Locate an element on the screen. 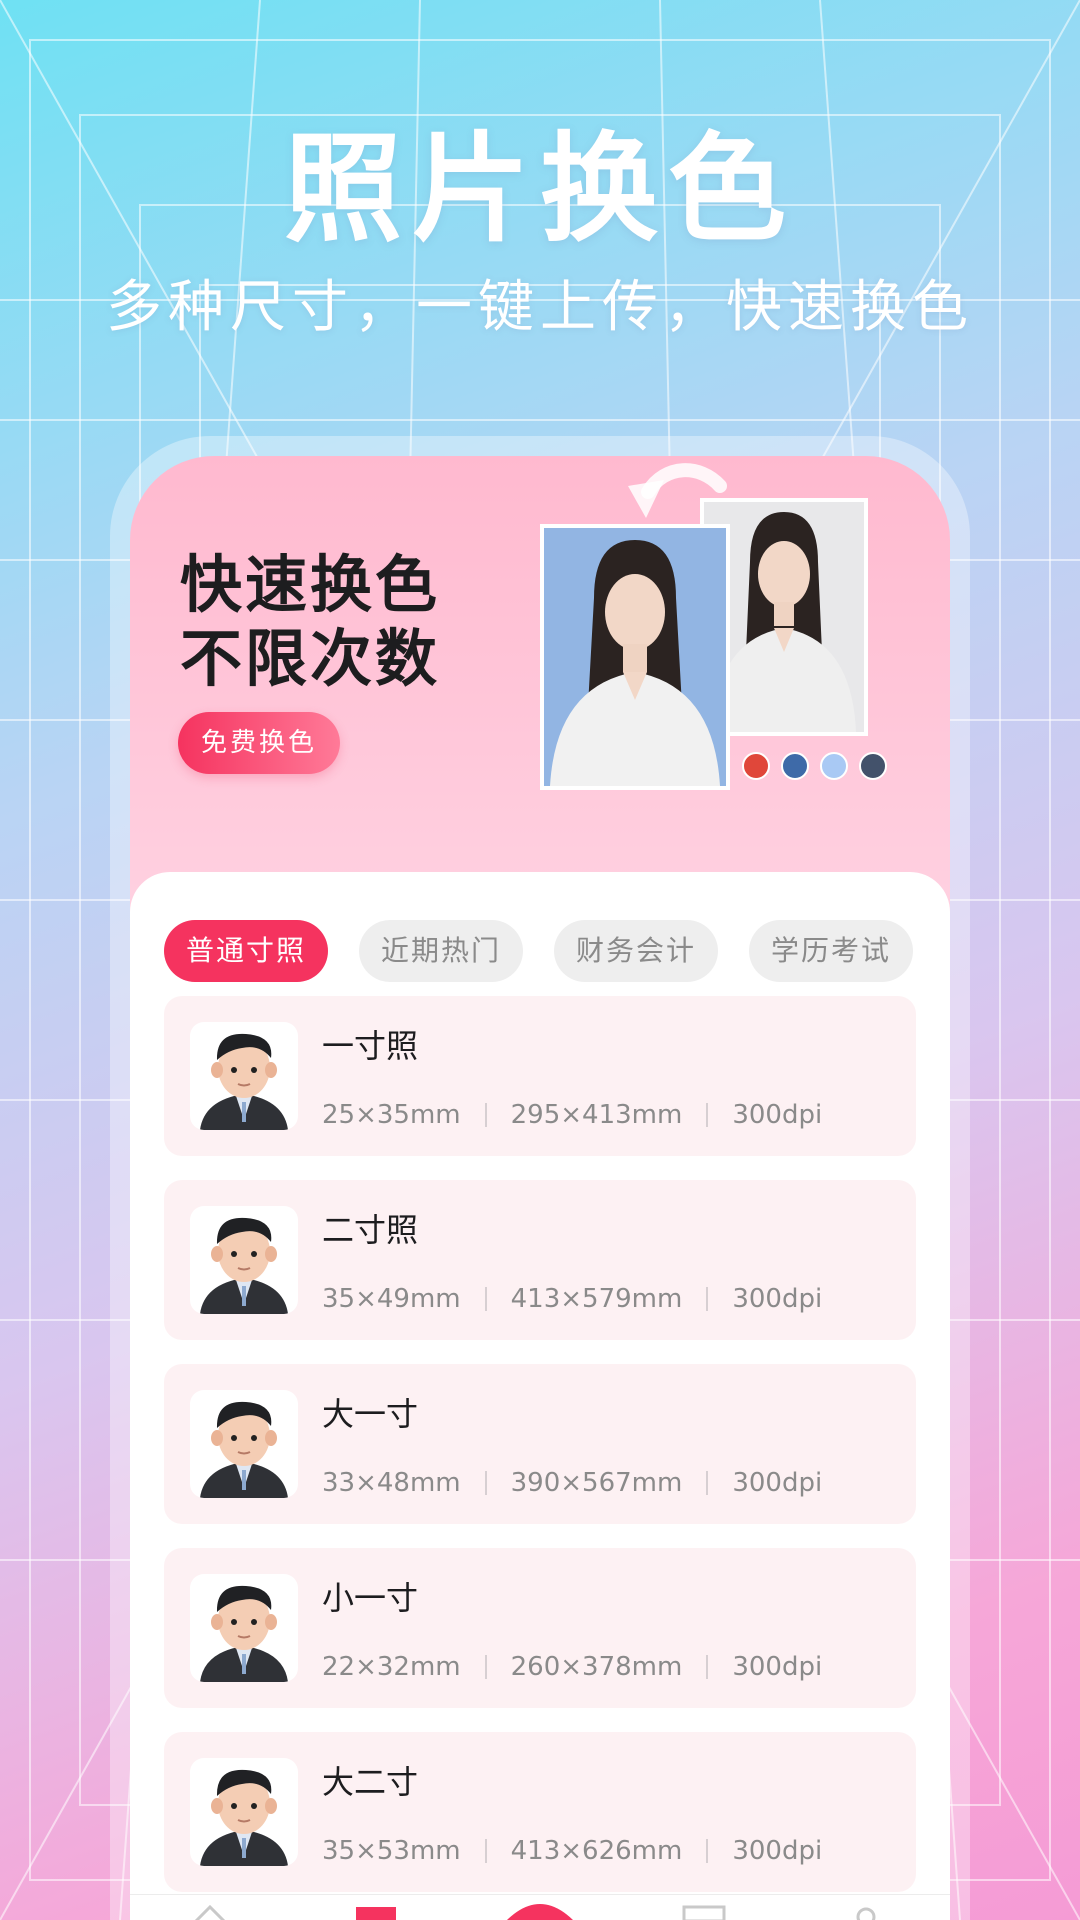  color-swatch-navy is located at coordinates (873, 766).